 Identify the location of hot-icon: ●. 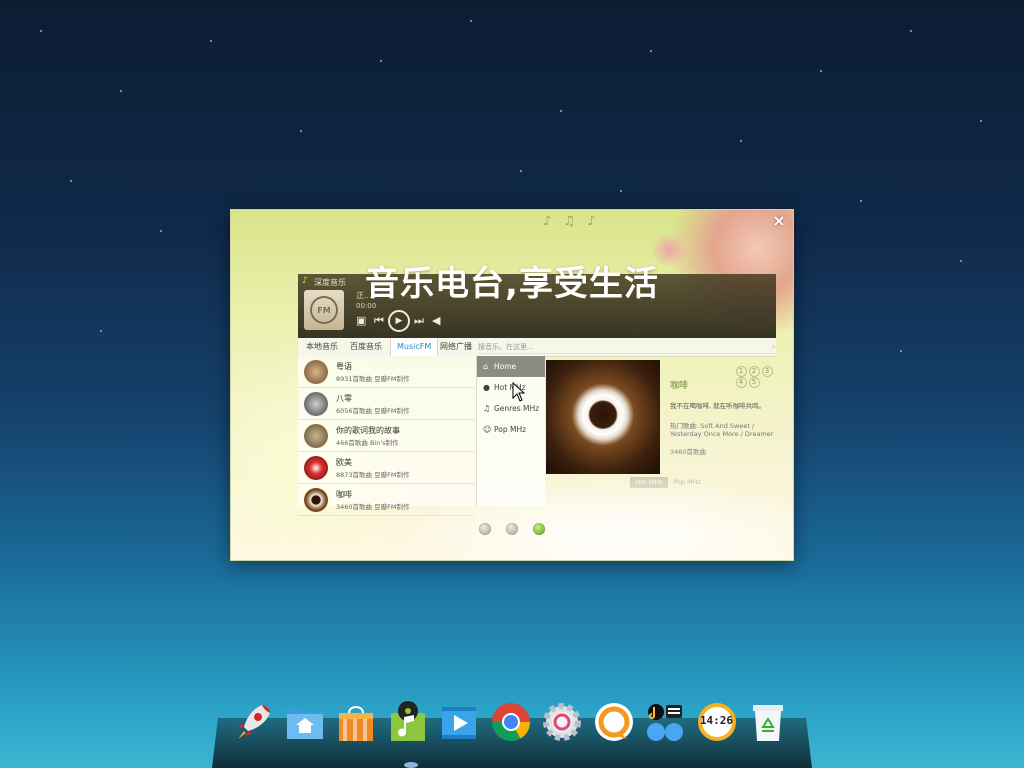
(486, 387).